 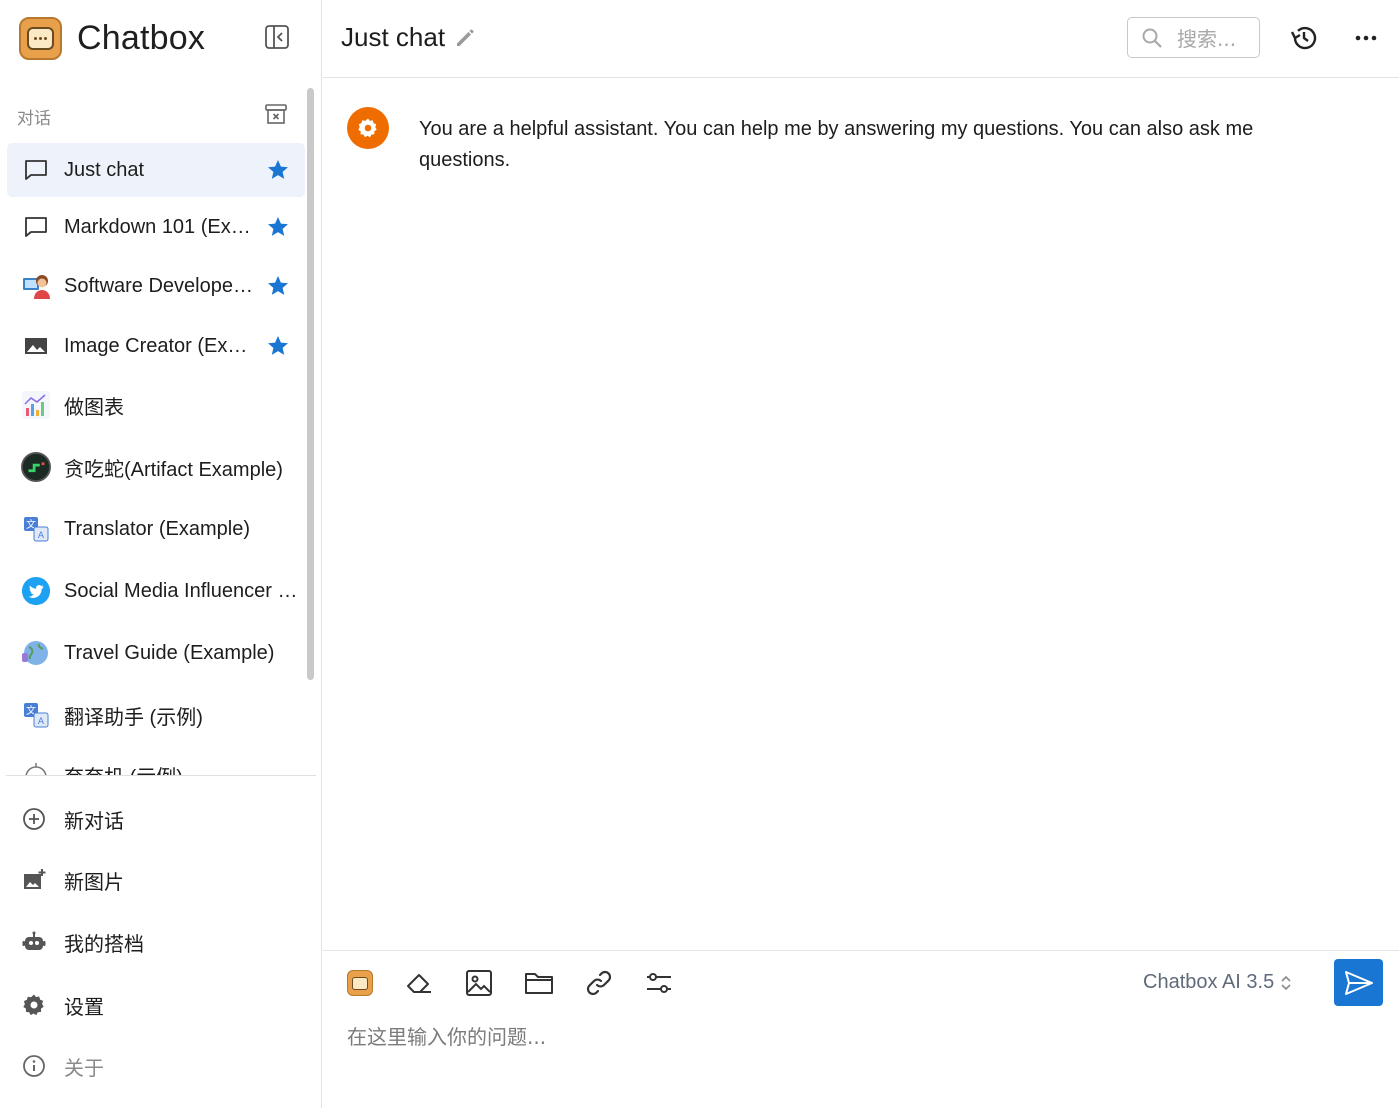 I want to click on gear-icon, so click(x=34, y=1005).